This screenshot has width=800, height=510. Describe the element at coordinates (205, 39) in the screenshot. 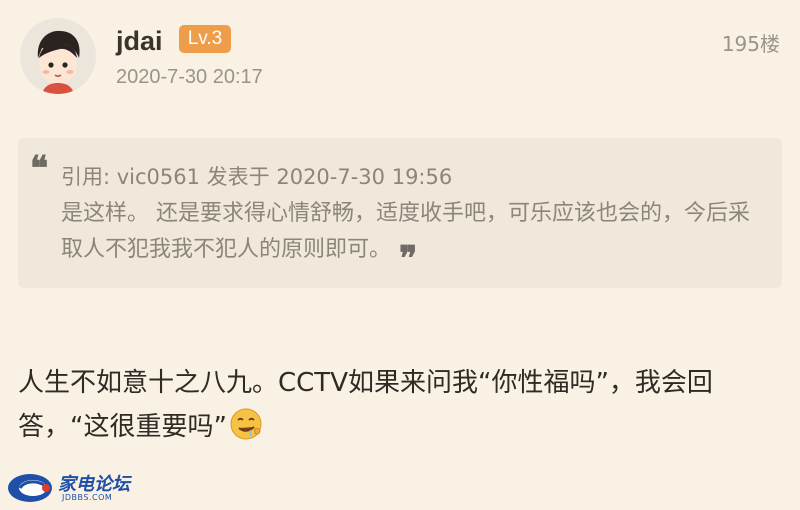

I see `level-badge: Lv.3` at that location.